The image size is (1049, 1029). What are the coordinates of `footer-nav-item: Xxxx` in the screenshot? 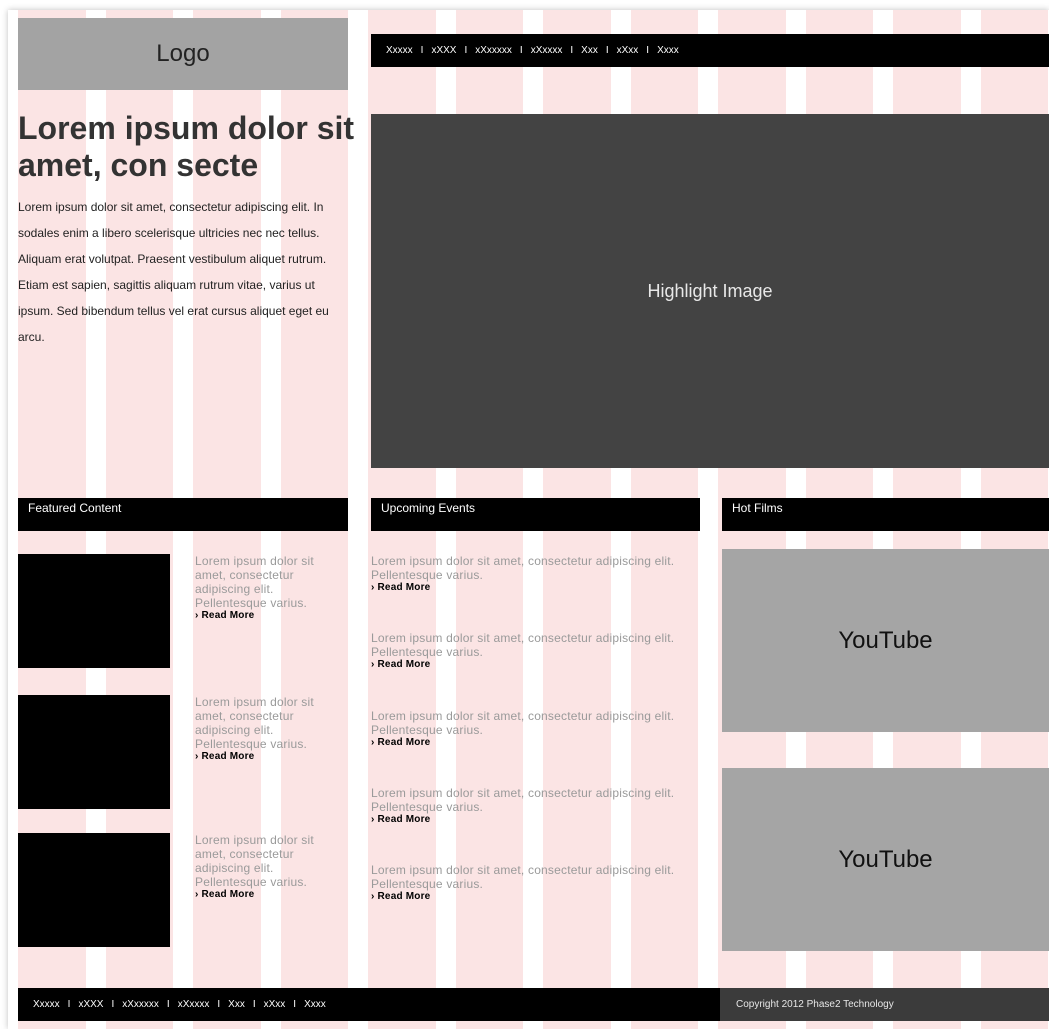 It's located at (315, 1004).